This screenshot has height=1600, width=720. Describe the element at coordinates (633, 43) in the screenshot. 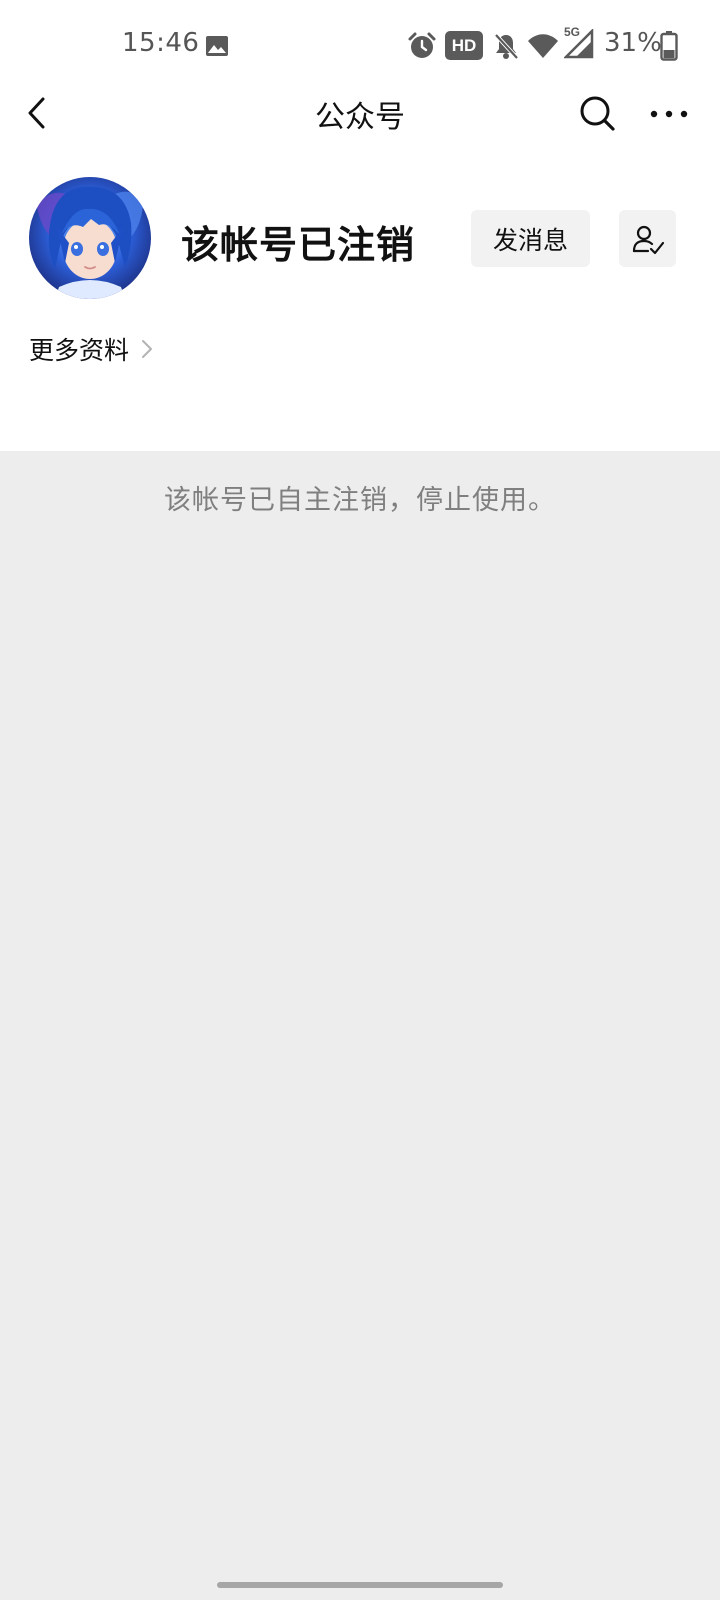

I see `battery-percent: 31%` at that location.